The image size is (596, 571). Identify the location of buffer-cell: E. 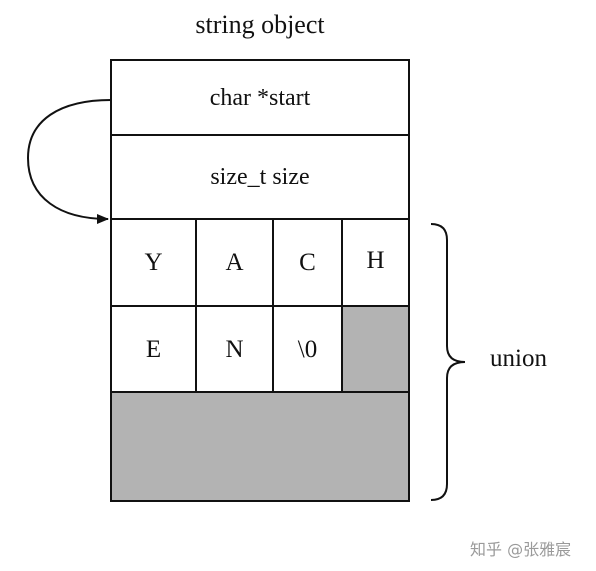
(153, 349).